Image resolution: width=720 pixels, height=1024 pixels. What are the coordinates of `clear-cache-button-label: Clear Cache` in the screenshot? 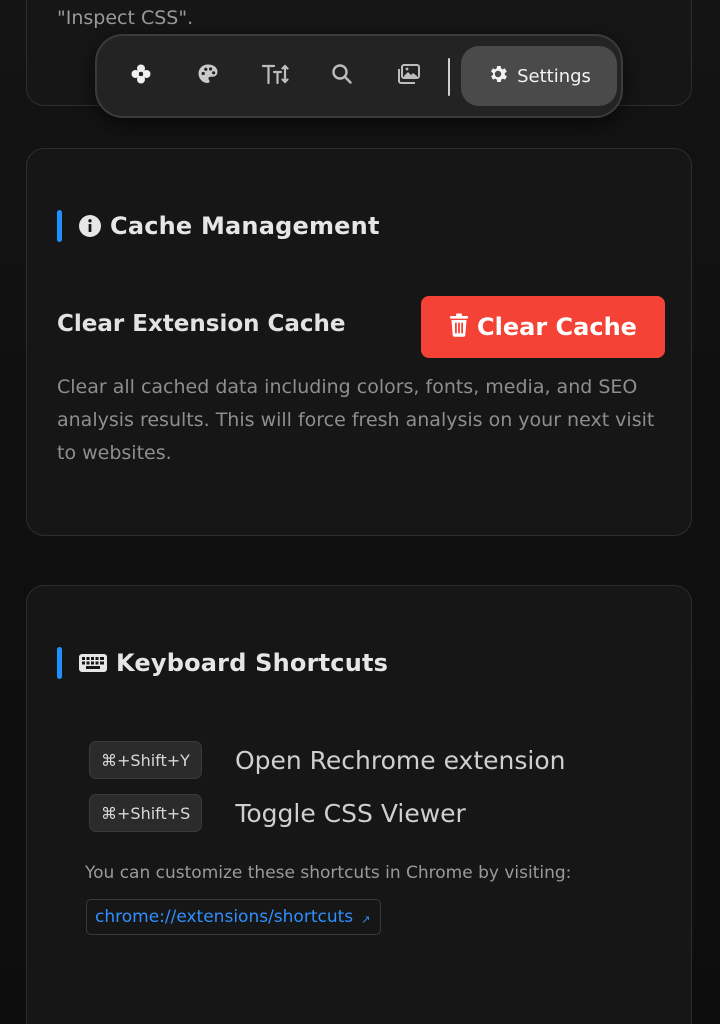 It's located at (557, 327).